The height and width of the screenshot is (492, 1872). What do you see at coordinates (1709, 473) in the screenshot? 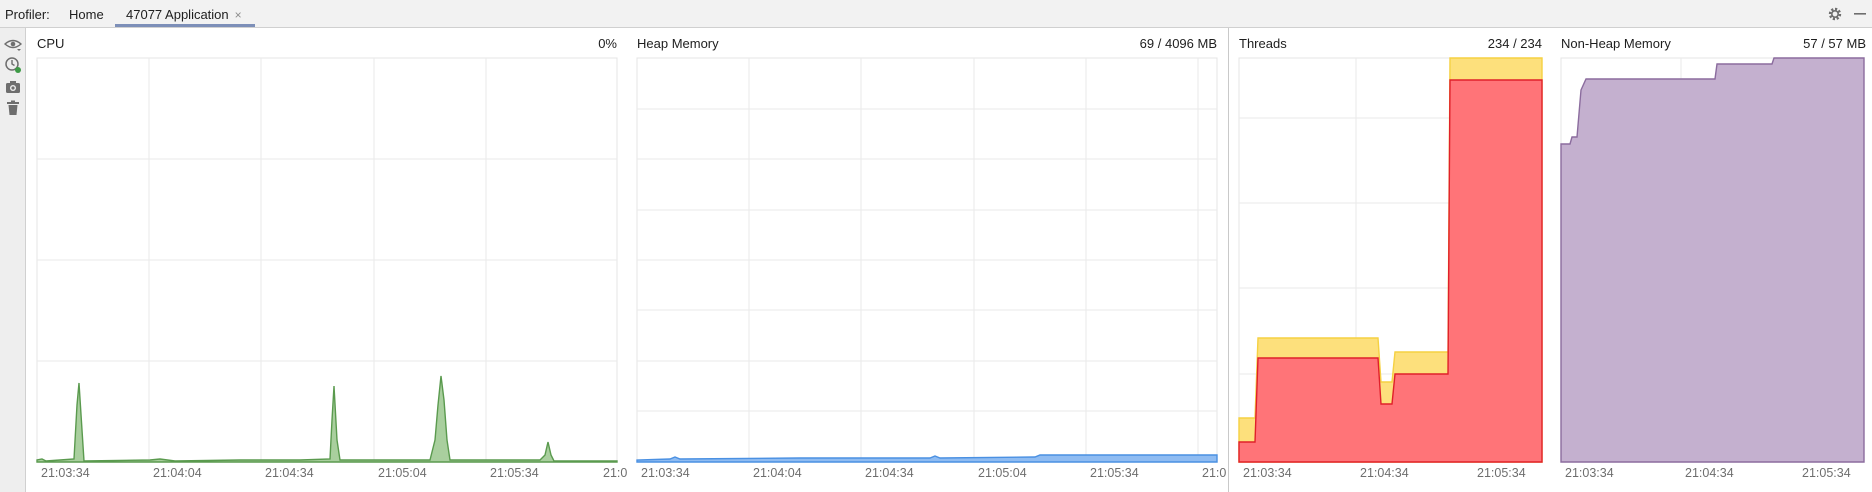
I see `non-heap-tick-label: 21:04:34` at bounding box center [1709, 473].